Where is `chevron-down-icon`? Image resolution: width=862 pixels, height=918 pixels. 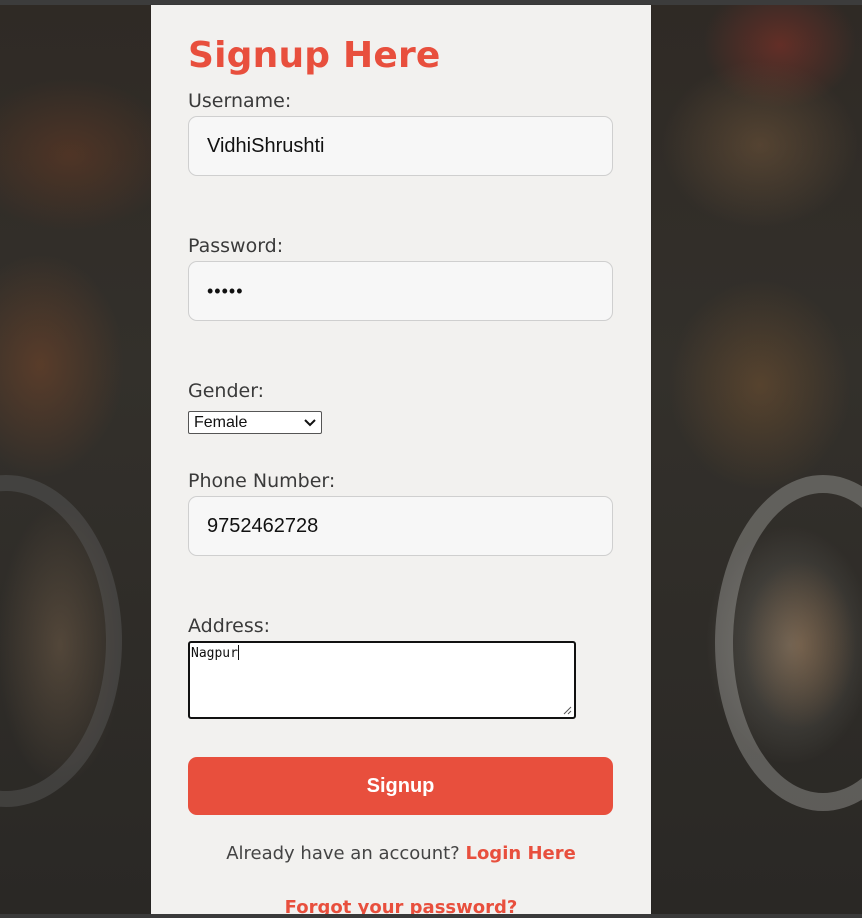 chevron-down-icon is located at coordinates (310, 423).